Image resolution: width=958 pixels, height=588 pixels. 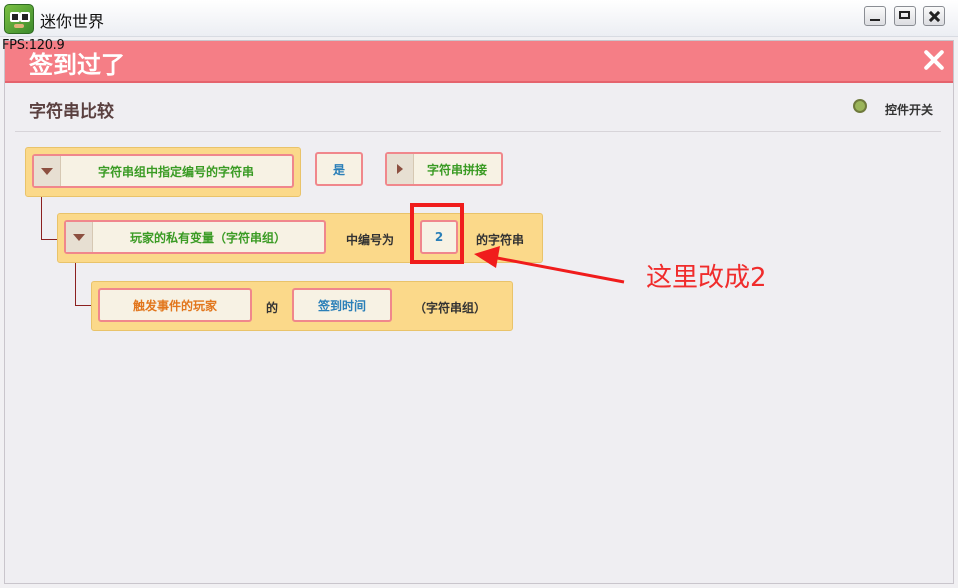 I want to click on minimize-icon, so click(x=875, y=16).